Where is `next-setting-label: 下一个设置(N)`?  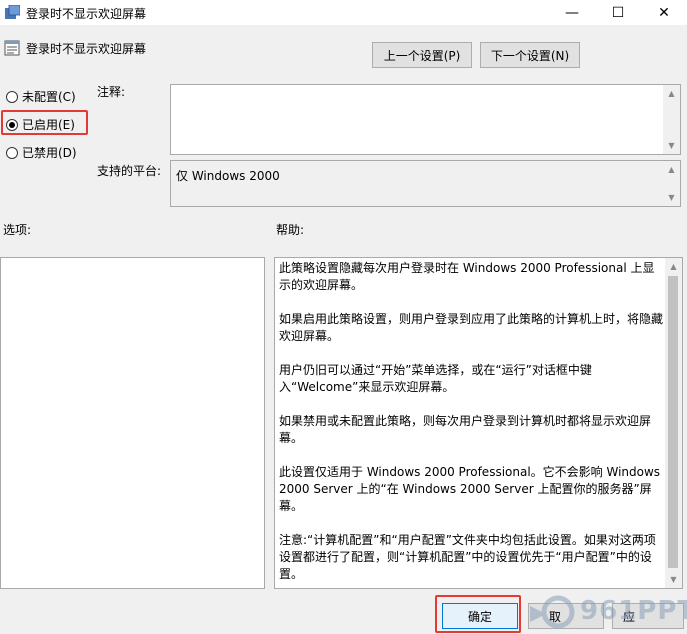 next-setting-label: 下一个设置(N) is located at coordinates (530, 55).